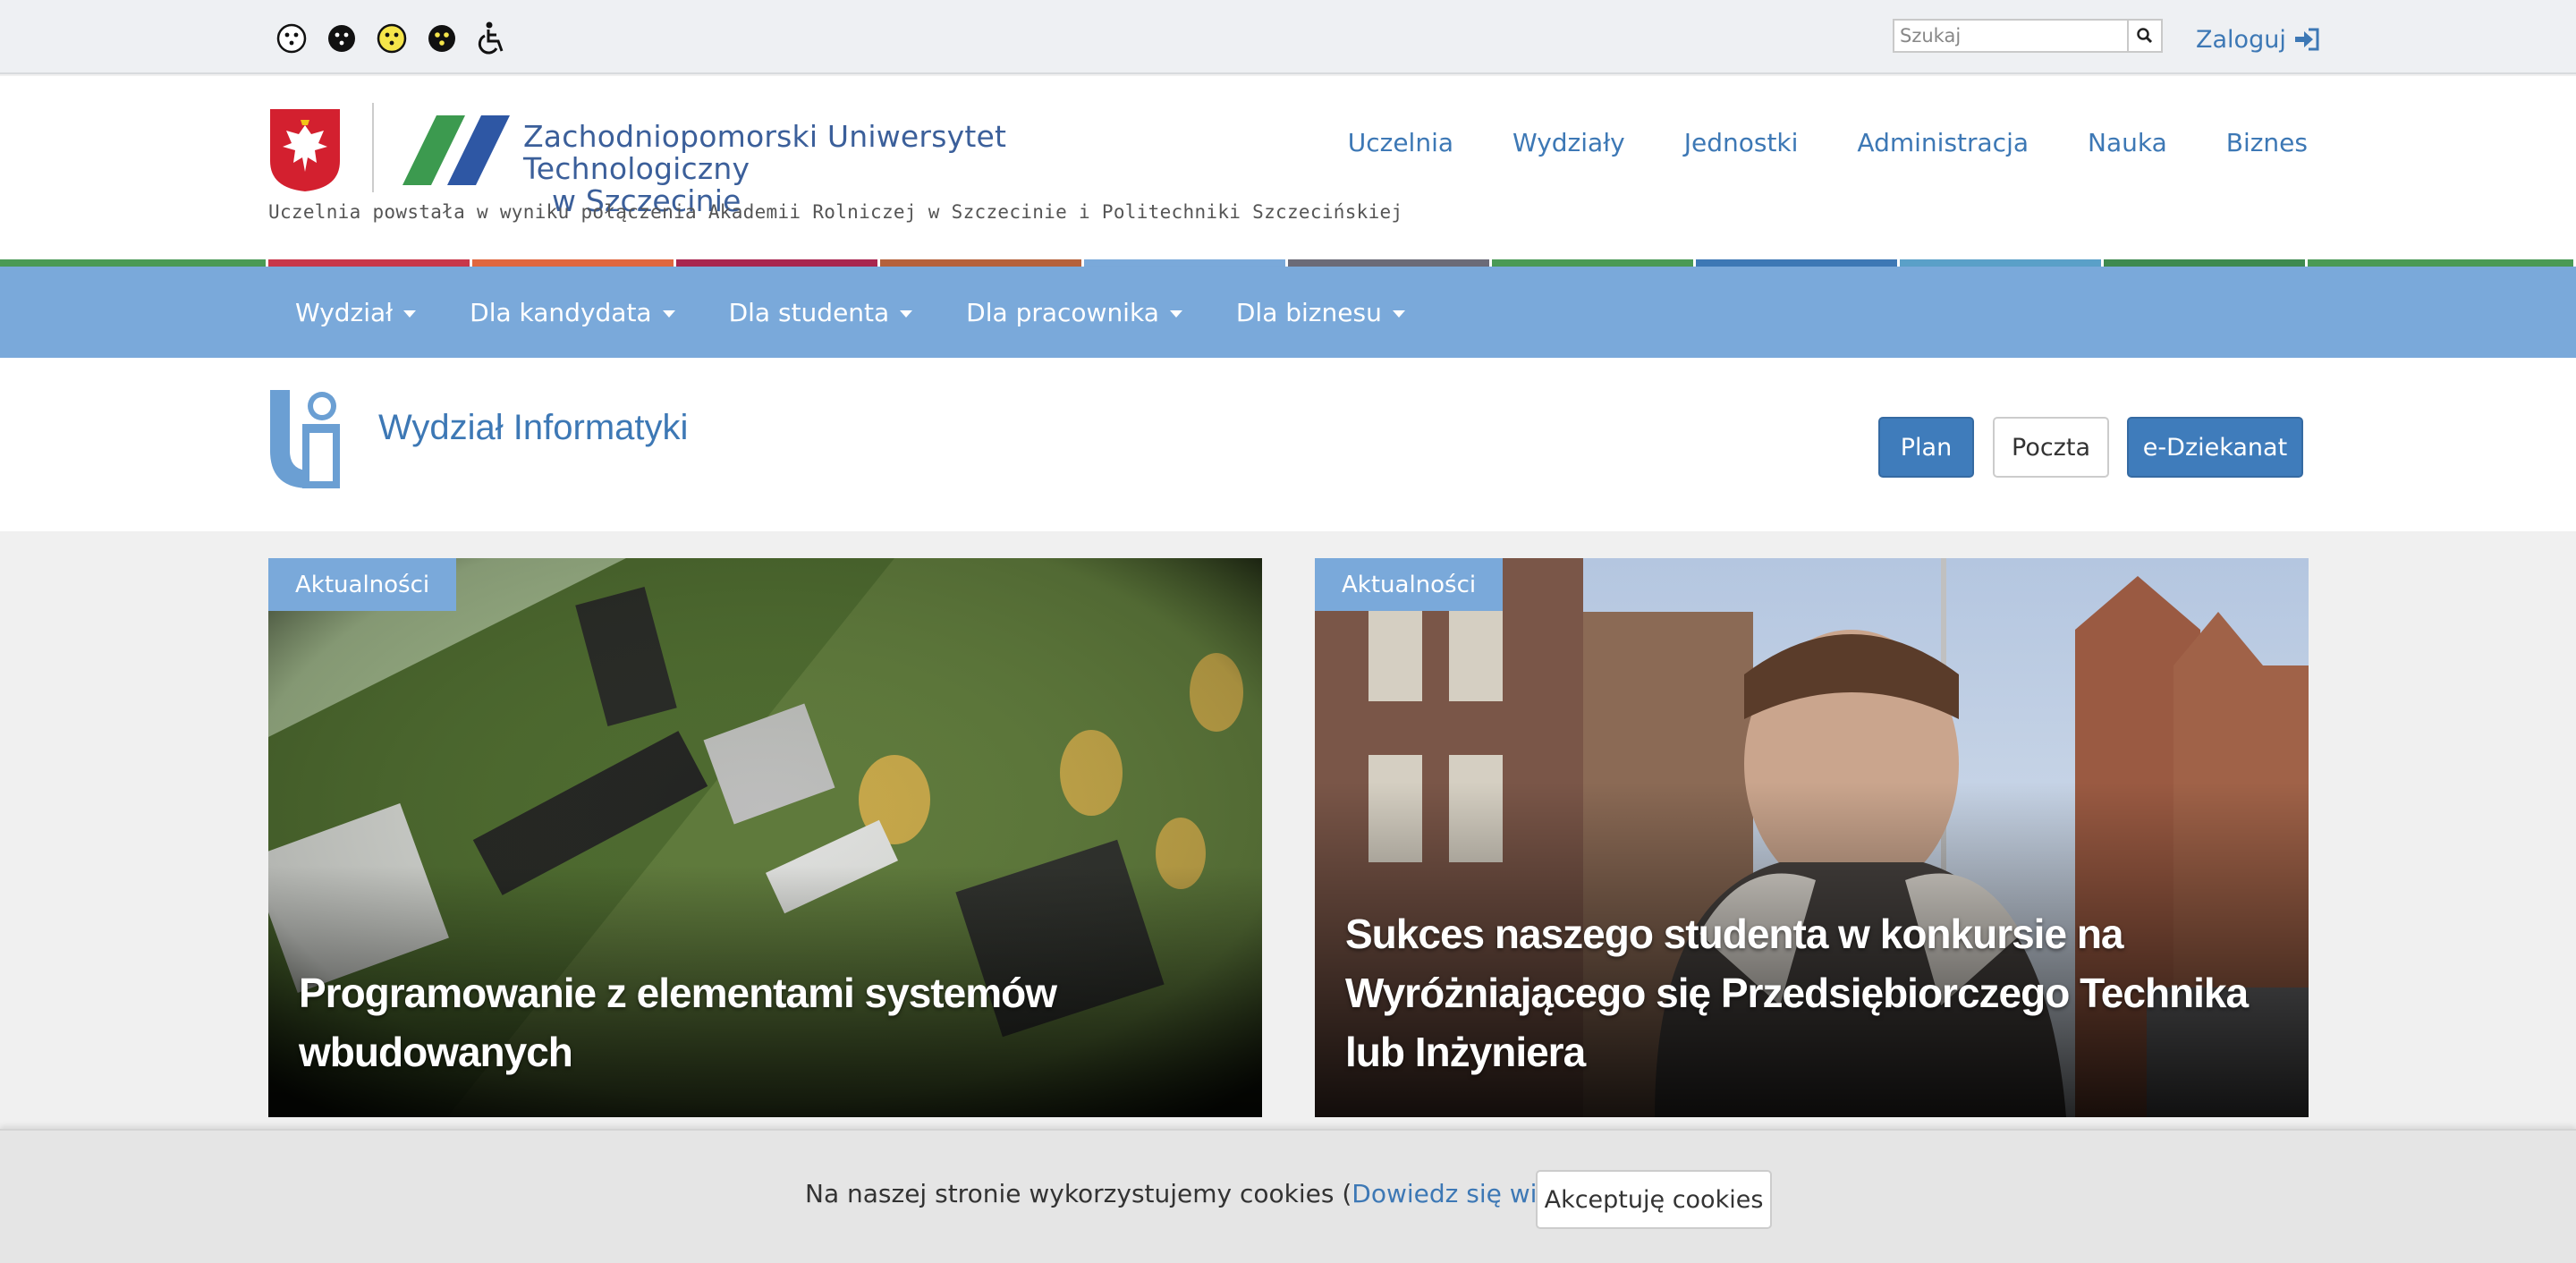 This screenshot has height=1263, width=2576. Describe the element at coordinates (342, 38) in the screenshot. I see `contrast-black-white-icon` at that location.